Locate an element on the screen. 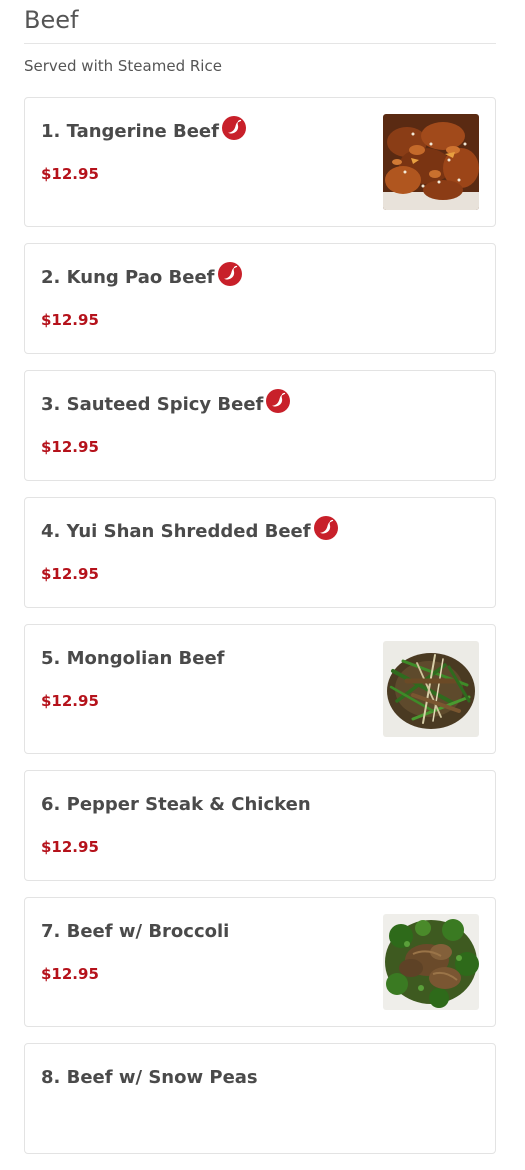  menu-item-beef-snow-peas: 8. Beef w/ Snow Peas is located at coordinates (260, 1098).